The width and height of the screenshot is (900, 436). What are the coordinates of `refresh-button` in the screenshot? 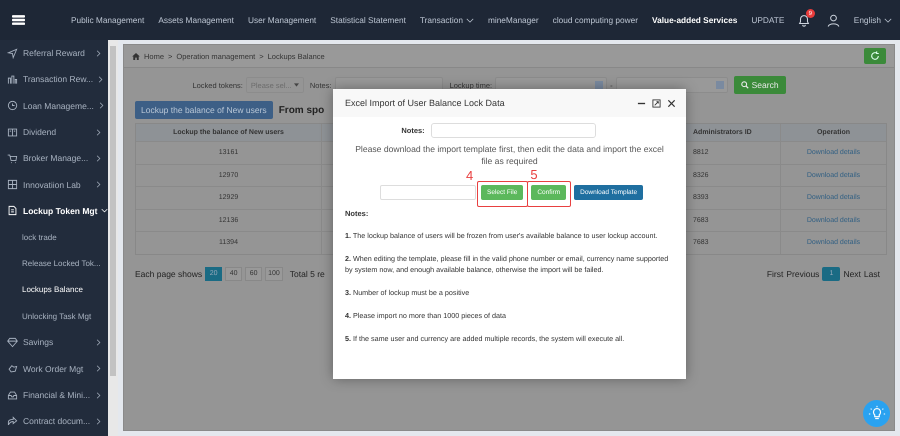 It's located at (875, 56).